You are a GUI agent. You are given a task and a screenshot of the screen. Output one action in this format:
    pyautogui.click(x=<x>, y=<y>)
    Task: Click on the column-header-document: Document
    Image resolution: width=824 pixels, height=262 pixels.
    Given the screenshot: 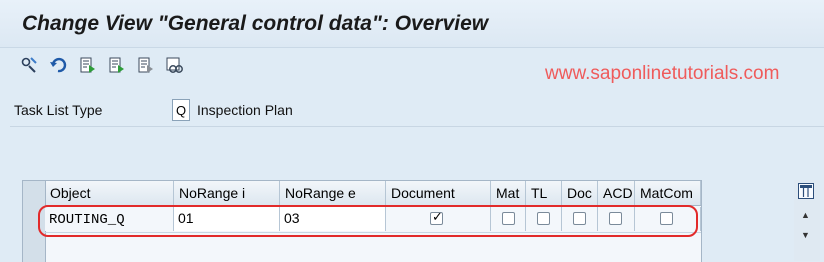 What is the action you would take?
    pyautogui.click(x=438, y=193)
    